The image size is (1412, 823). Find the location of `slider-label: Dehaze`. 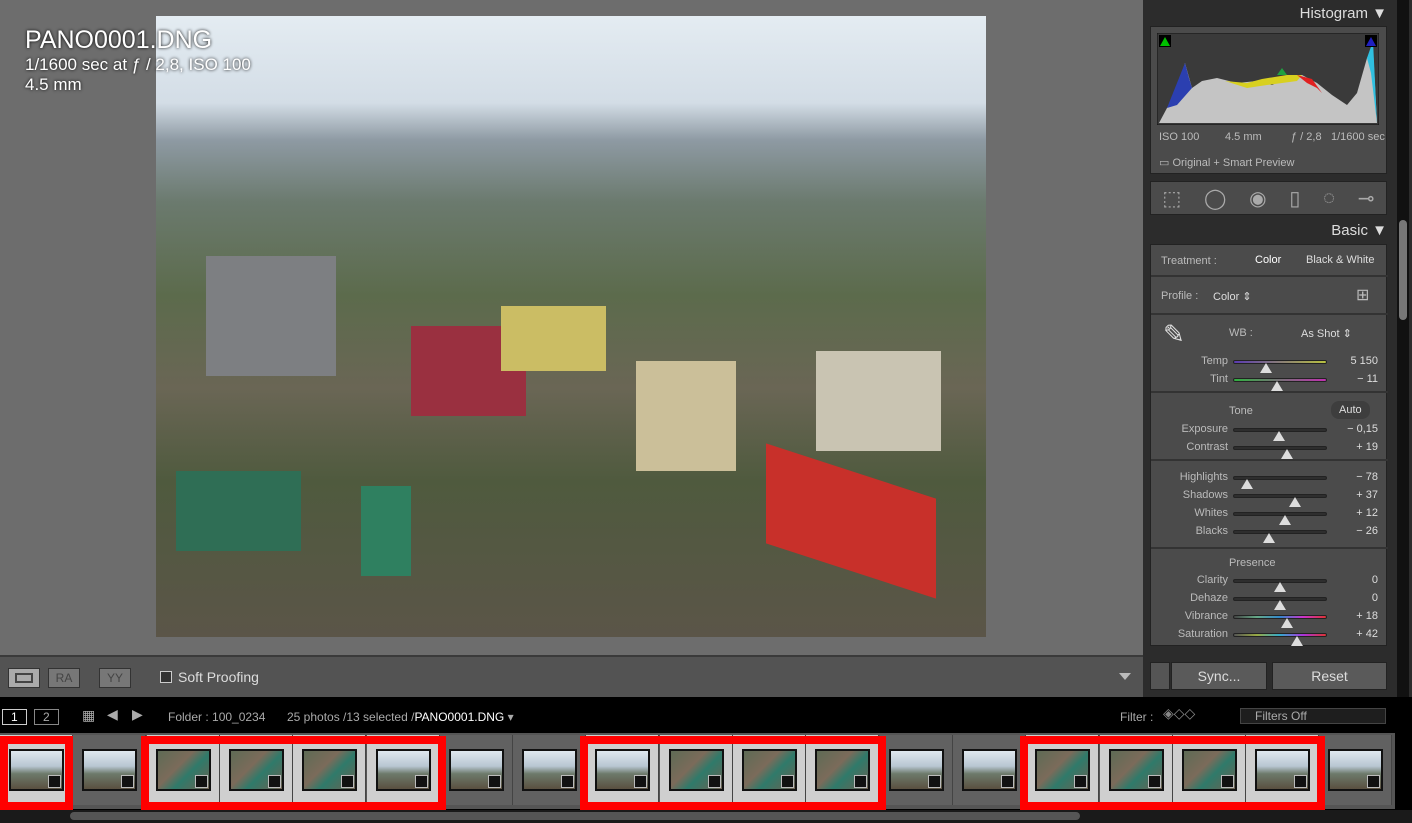

slider-label: Dehaze is located at coordinates (1209, 598).